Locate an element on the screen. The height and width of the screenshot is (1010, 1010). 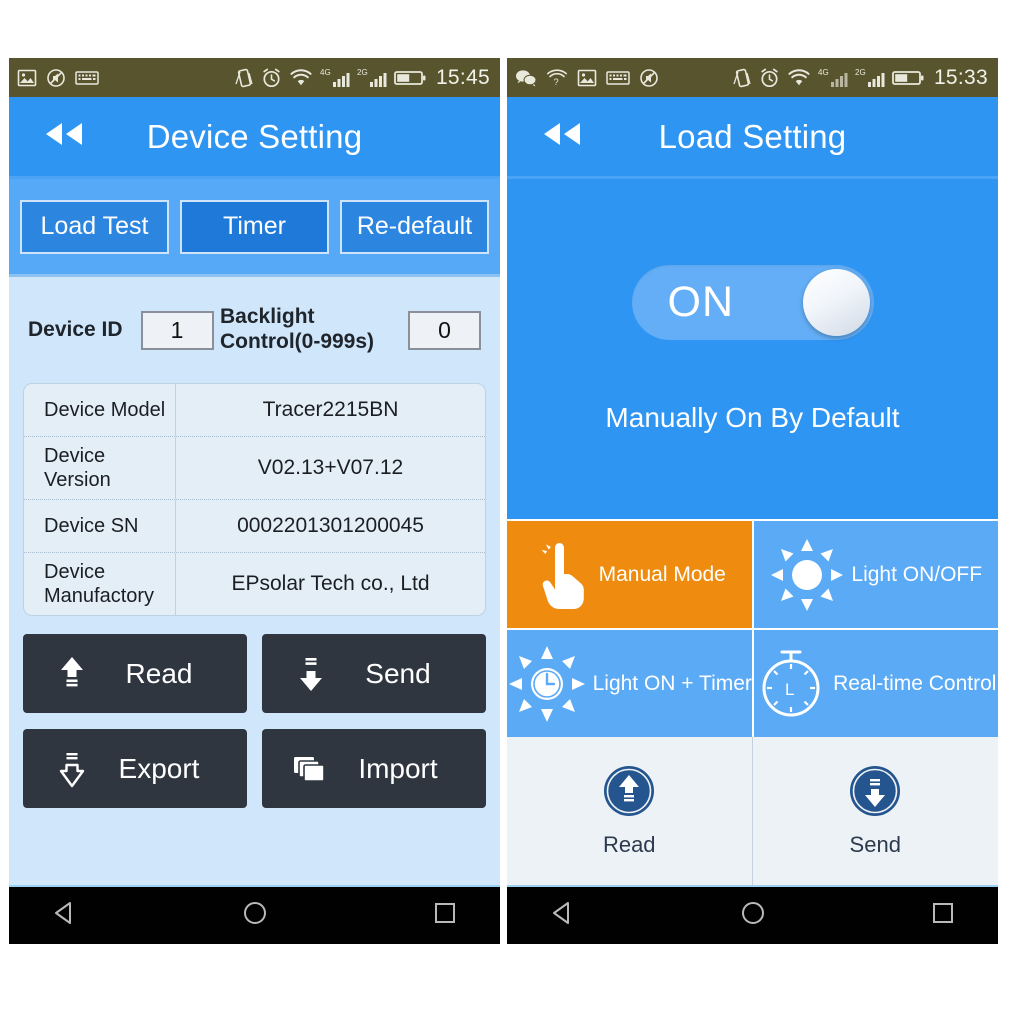
tab-load-test: Load Test is located at coordinates (94, 226).